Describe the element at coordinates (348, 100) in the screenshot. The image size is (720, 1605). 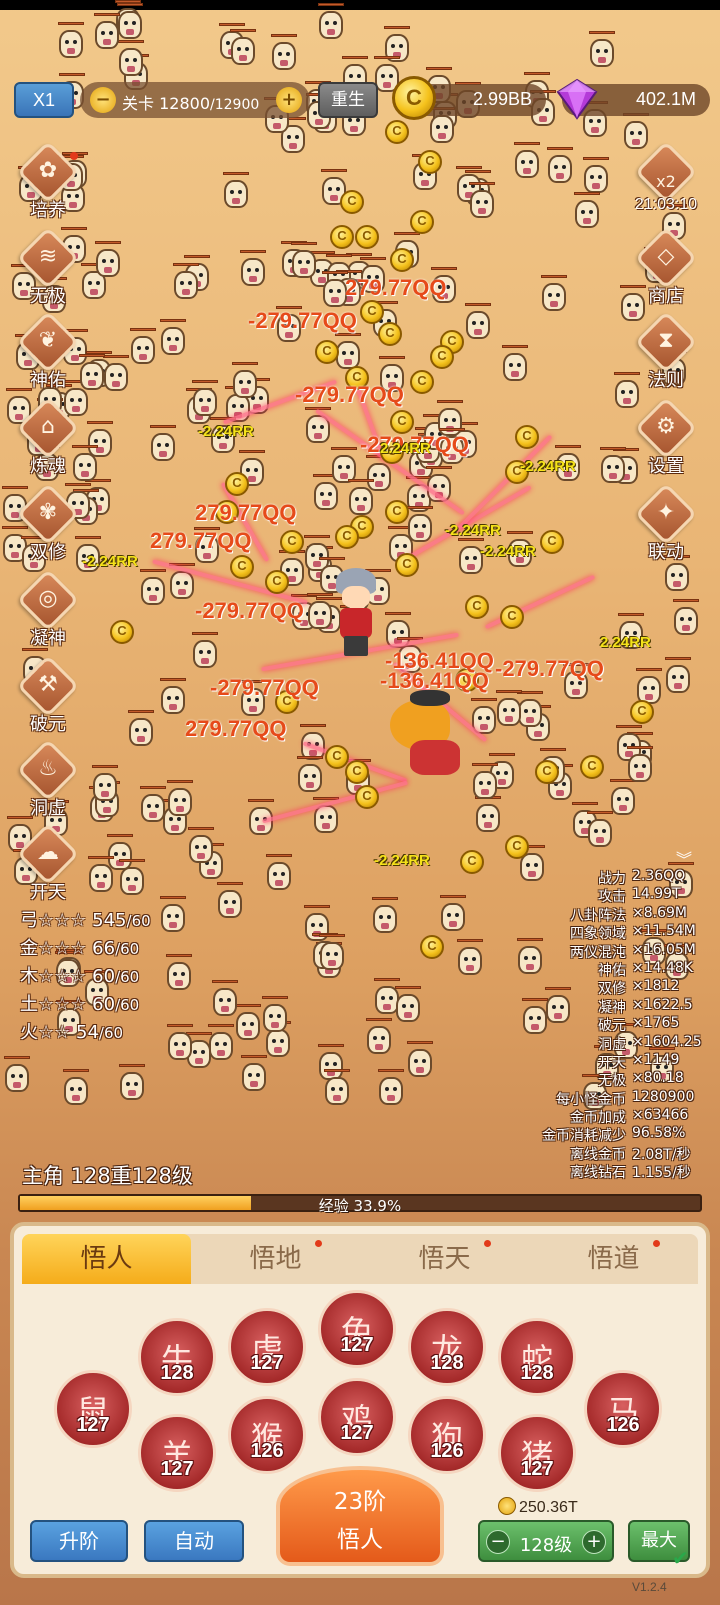
I see `rebirth-button: 重生` at that location.